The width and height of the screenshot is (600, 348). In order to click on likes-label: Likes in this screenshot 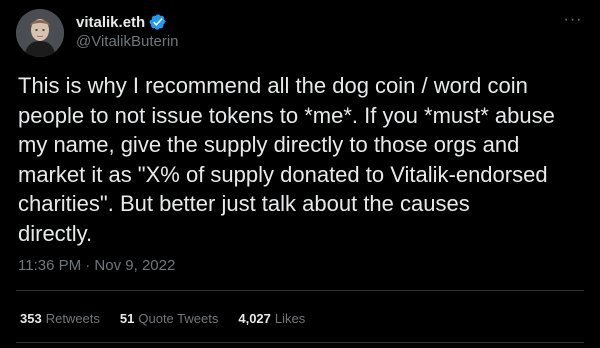, I will do `click(290, 318)`.